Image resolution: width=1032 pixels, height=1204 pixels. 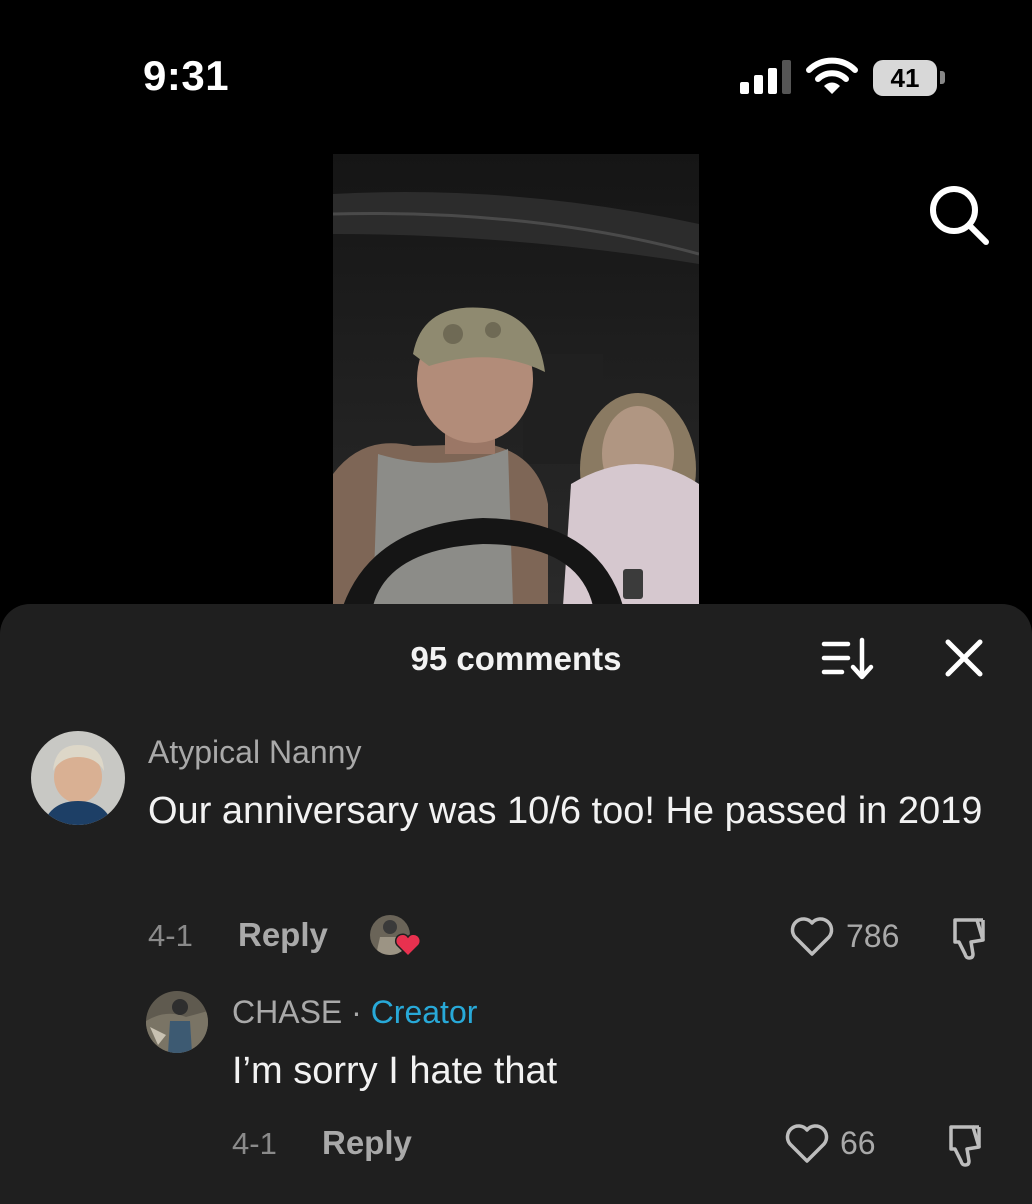 I want to click on like-count: 66, so click(x=858, y=1143).